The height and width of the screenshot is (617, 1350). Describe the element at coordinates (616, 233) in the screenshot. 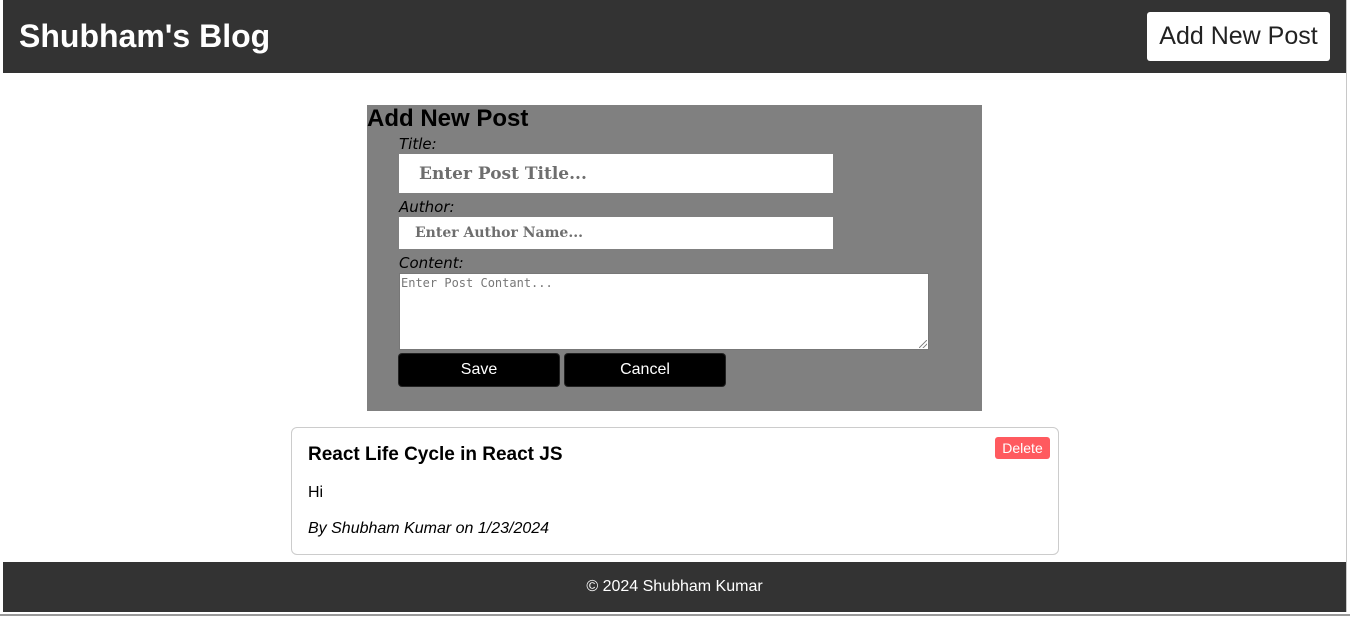

I see `author-input` at that location.